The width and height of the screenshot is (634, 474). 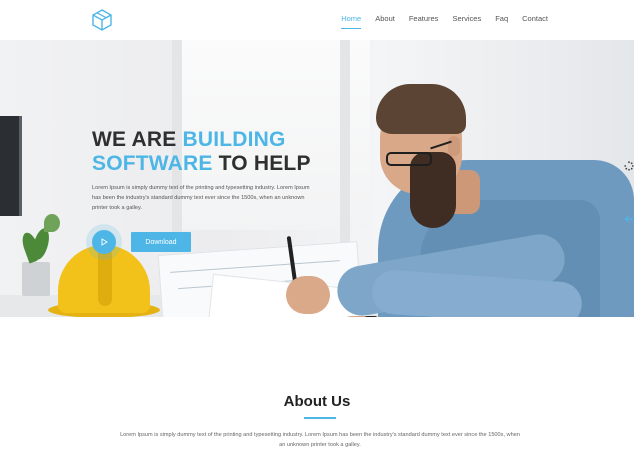 What do you see at coordinates (535, 18) in the screenshot?
I see `nav-item-contact: Contact` at bounding box center [535, 18].